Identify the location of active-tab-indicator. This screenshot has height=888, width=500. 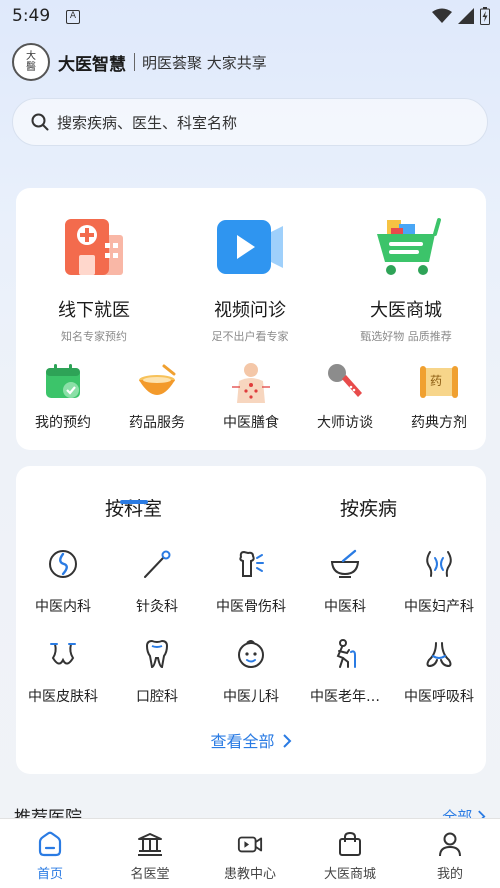
(134, 502).